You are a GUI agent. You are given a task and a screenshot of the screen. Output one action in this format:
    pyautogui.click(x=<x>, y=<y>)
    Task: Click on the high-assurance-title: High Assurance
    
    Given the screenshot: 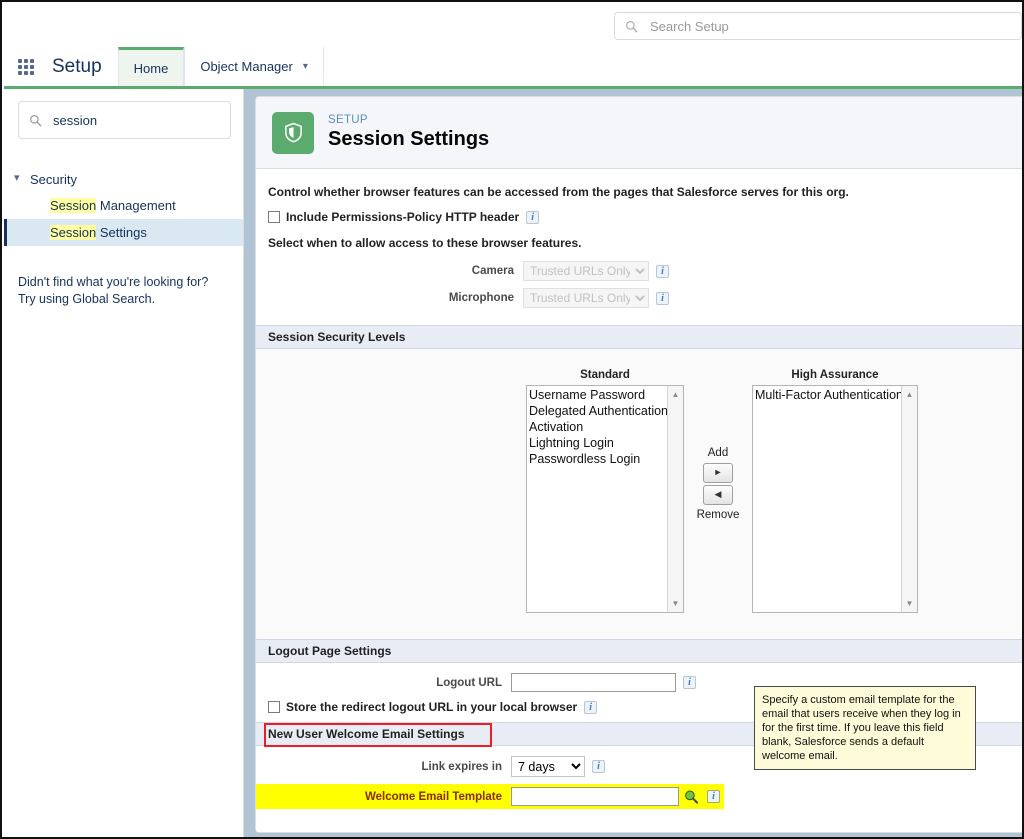 What is the action you would take?
    pyautogui.click(x=835, y=375)
    